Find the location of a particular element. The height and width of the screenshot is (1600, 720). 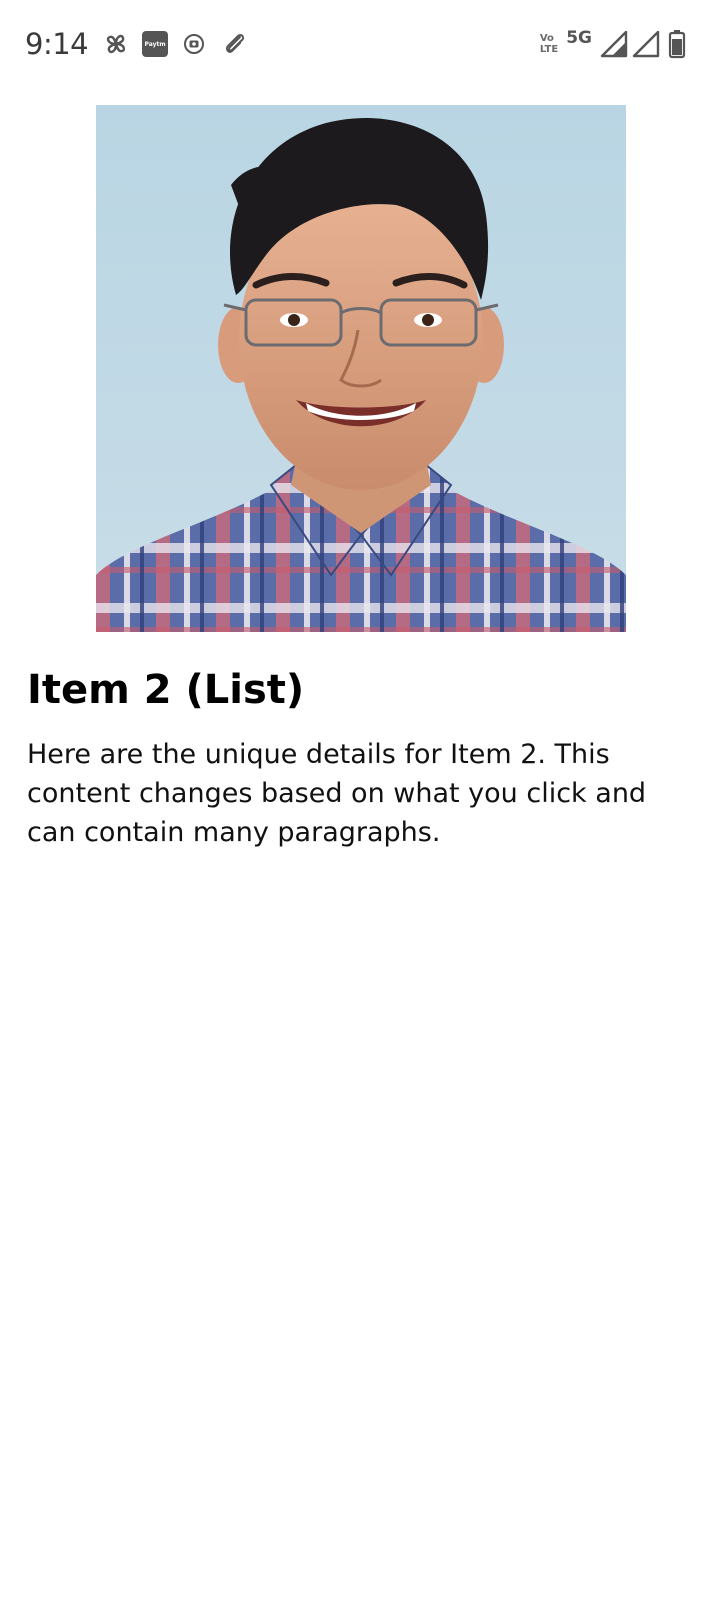

paytm-label: Paytm is located at coordinates (155, 44).